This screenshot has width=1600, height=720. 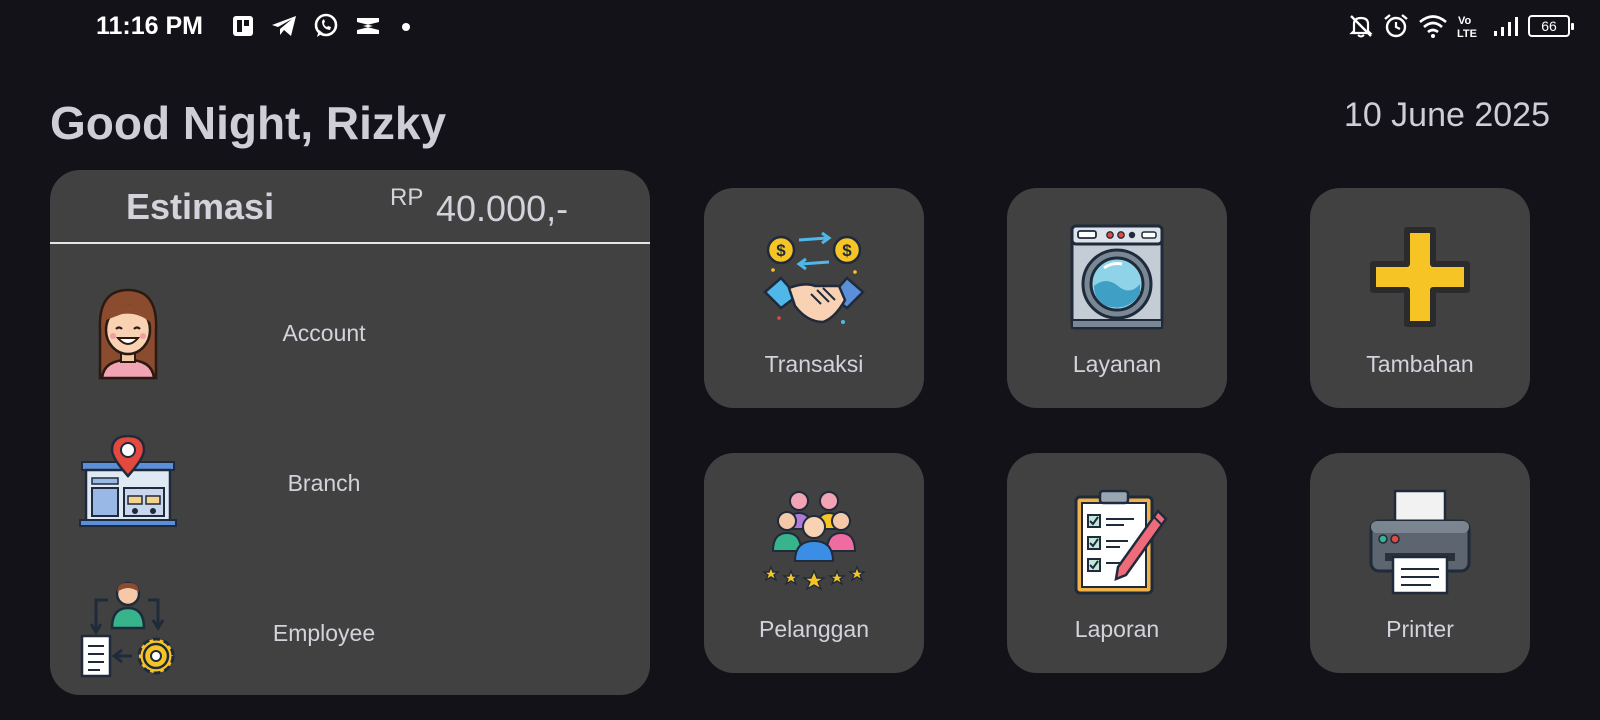 I want to click on status-right-icons: Vo LTE 66, so click(x=1461, y=26).